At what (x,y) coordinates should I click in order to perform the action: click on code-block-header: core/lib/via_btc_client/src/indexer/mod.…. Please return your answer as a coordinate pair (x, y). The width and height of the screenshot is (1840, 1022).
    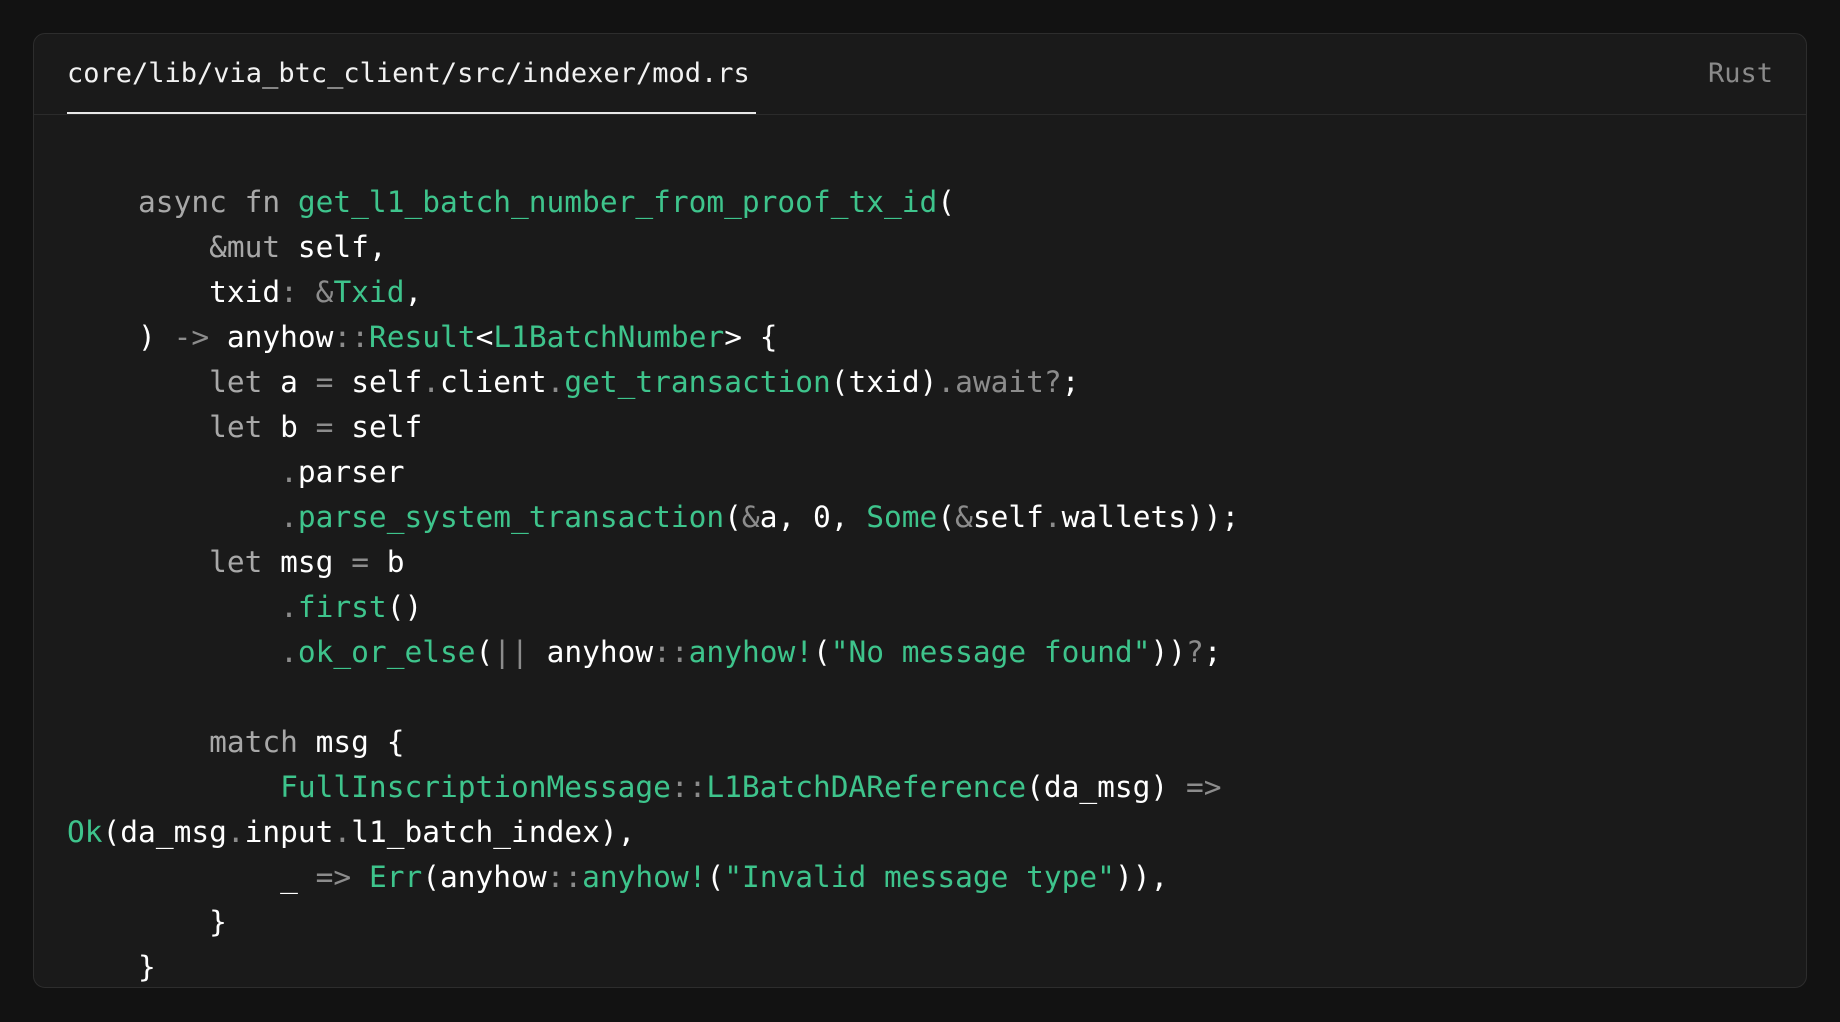
    Looking at the image, I should click on (920, 74).